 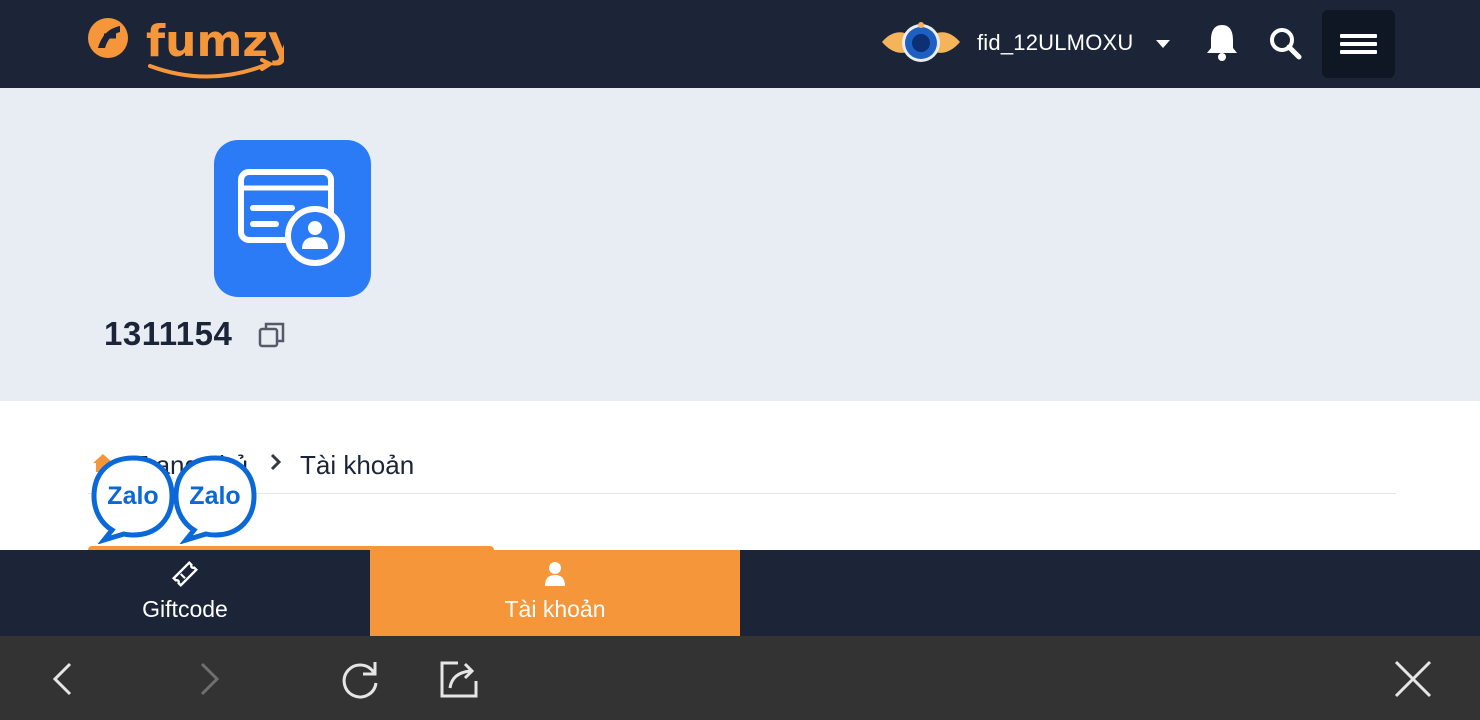 I want to click on id-card-icon, so click(x=291, y=217).